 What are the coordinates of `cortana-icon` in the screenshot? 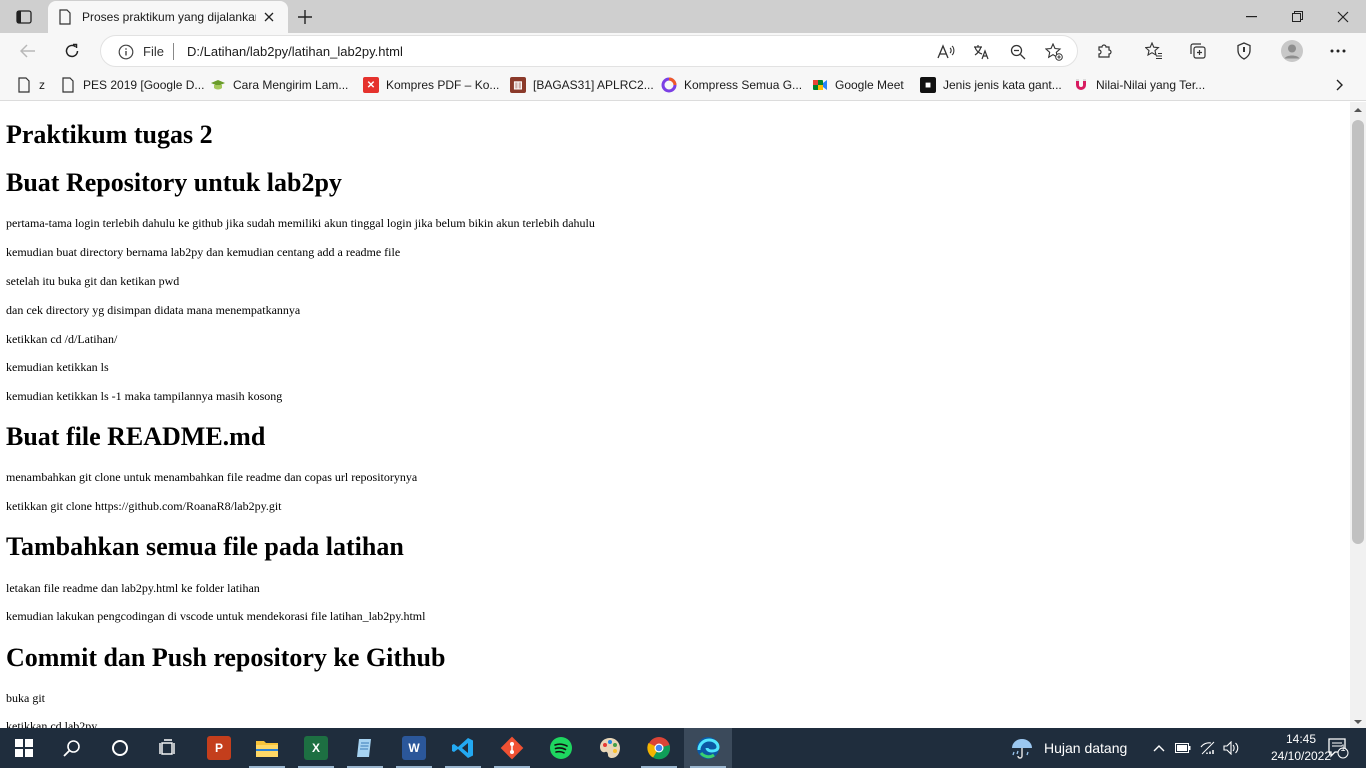 It's located at (120, 748).